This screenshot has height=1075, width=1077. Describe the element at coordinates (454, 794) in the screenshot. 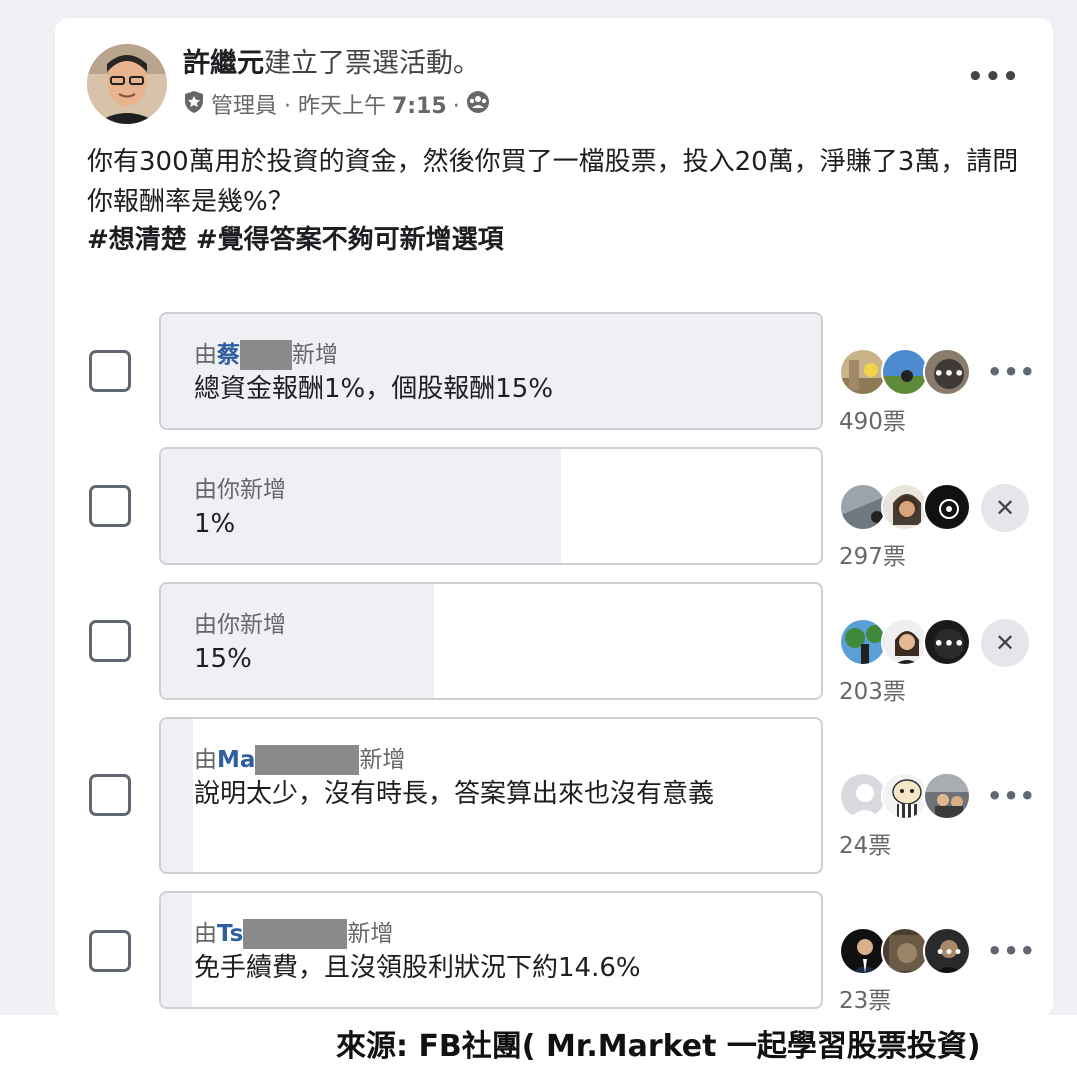

I see `option-label: 說明太少，沒有時長，答案算出來也沒有意義` at that location.